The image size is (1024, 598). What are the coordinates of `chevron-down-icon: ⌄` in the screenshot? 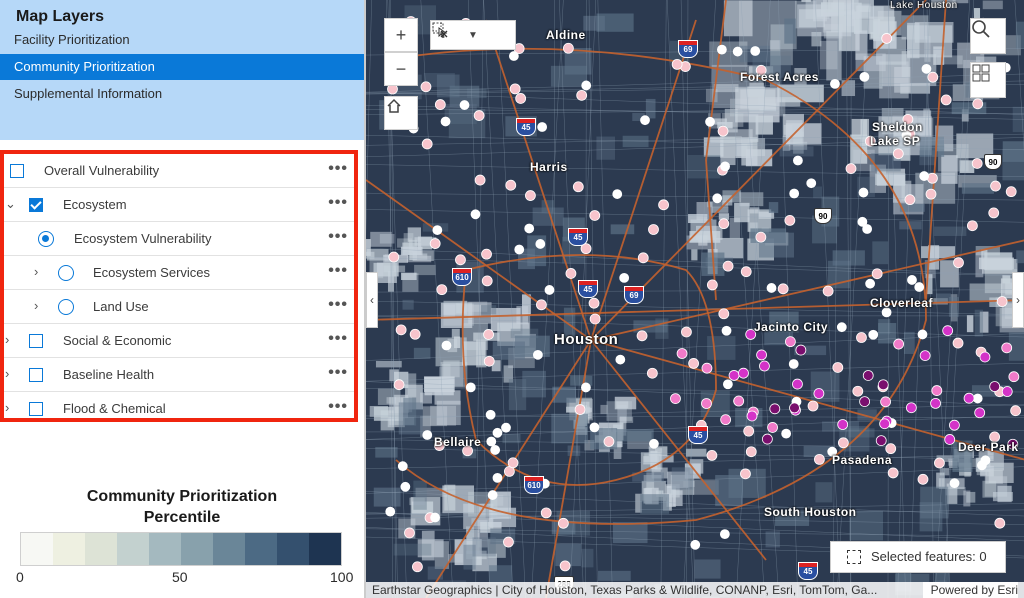 It's located at (10, 204).